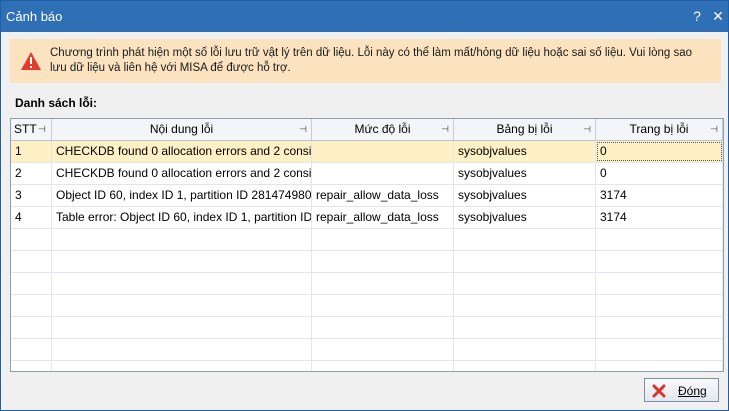  What do you see at coordinates (31, 173) in the screenshot?
I see `table-cell: 2` at bounding box center [31, 173].